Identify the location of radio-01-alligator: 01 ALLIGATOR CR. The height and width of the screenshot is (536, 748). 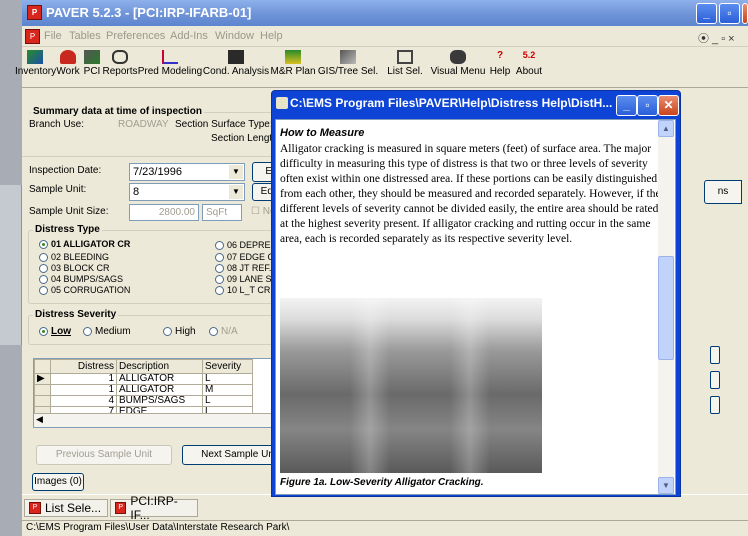
(84, 244).